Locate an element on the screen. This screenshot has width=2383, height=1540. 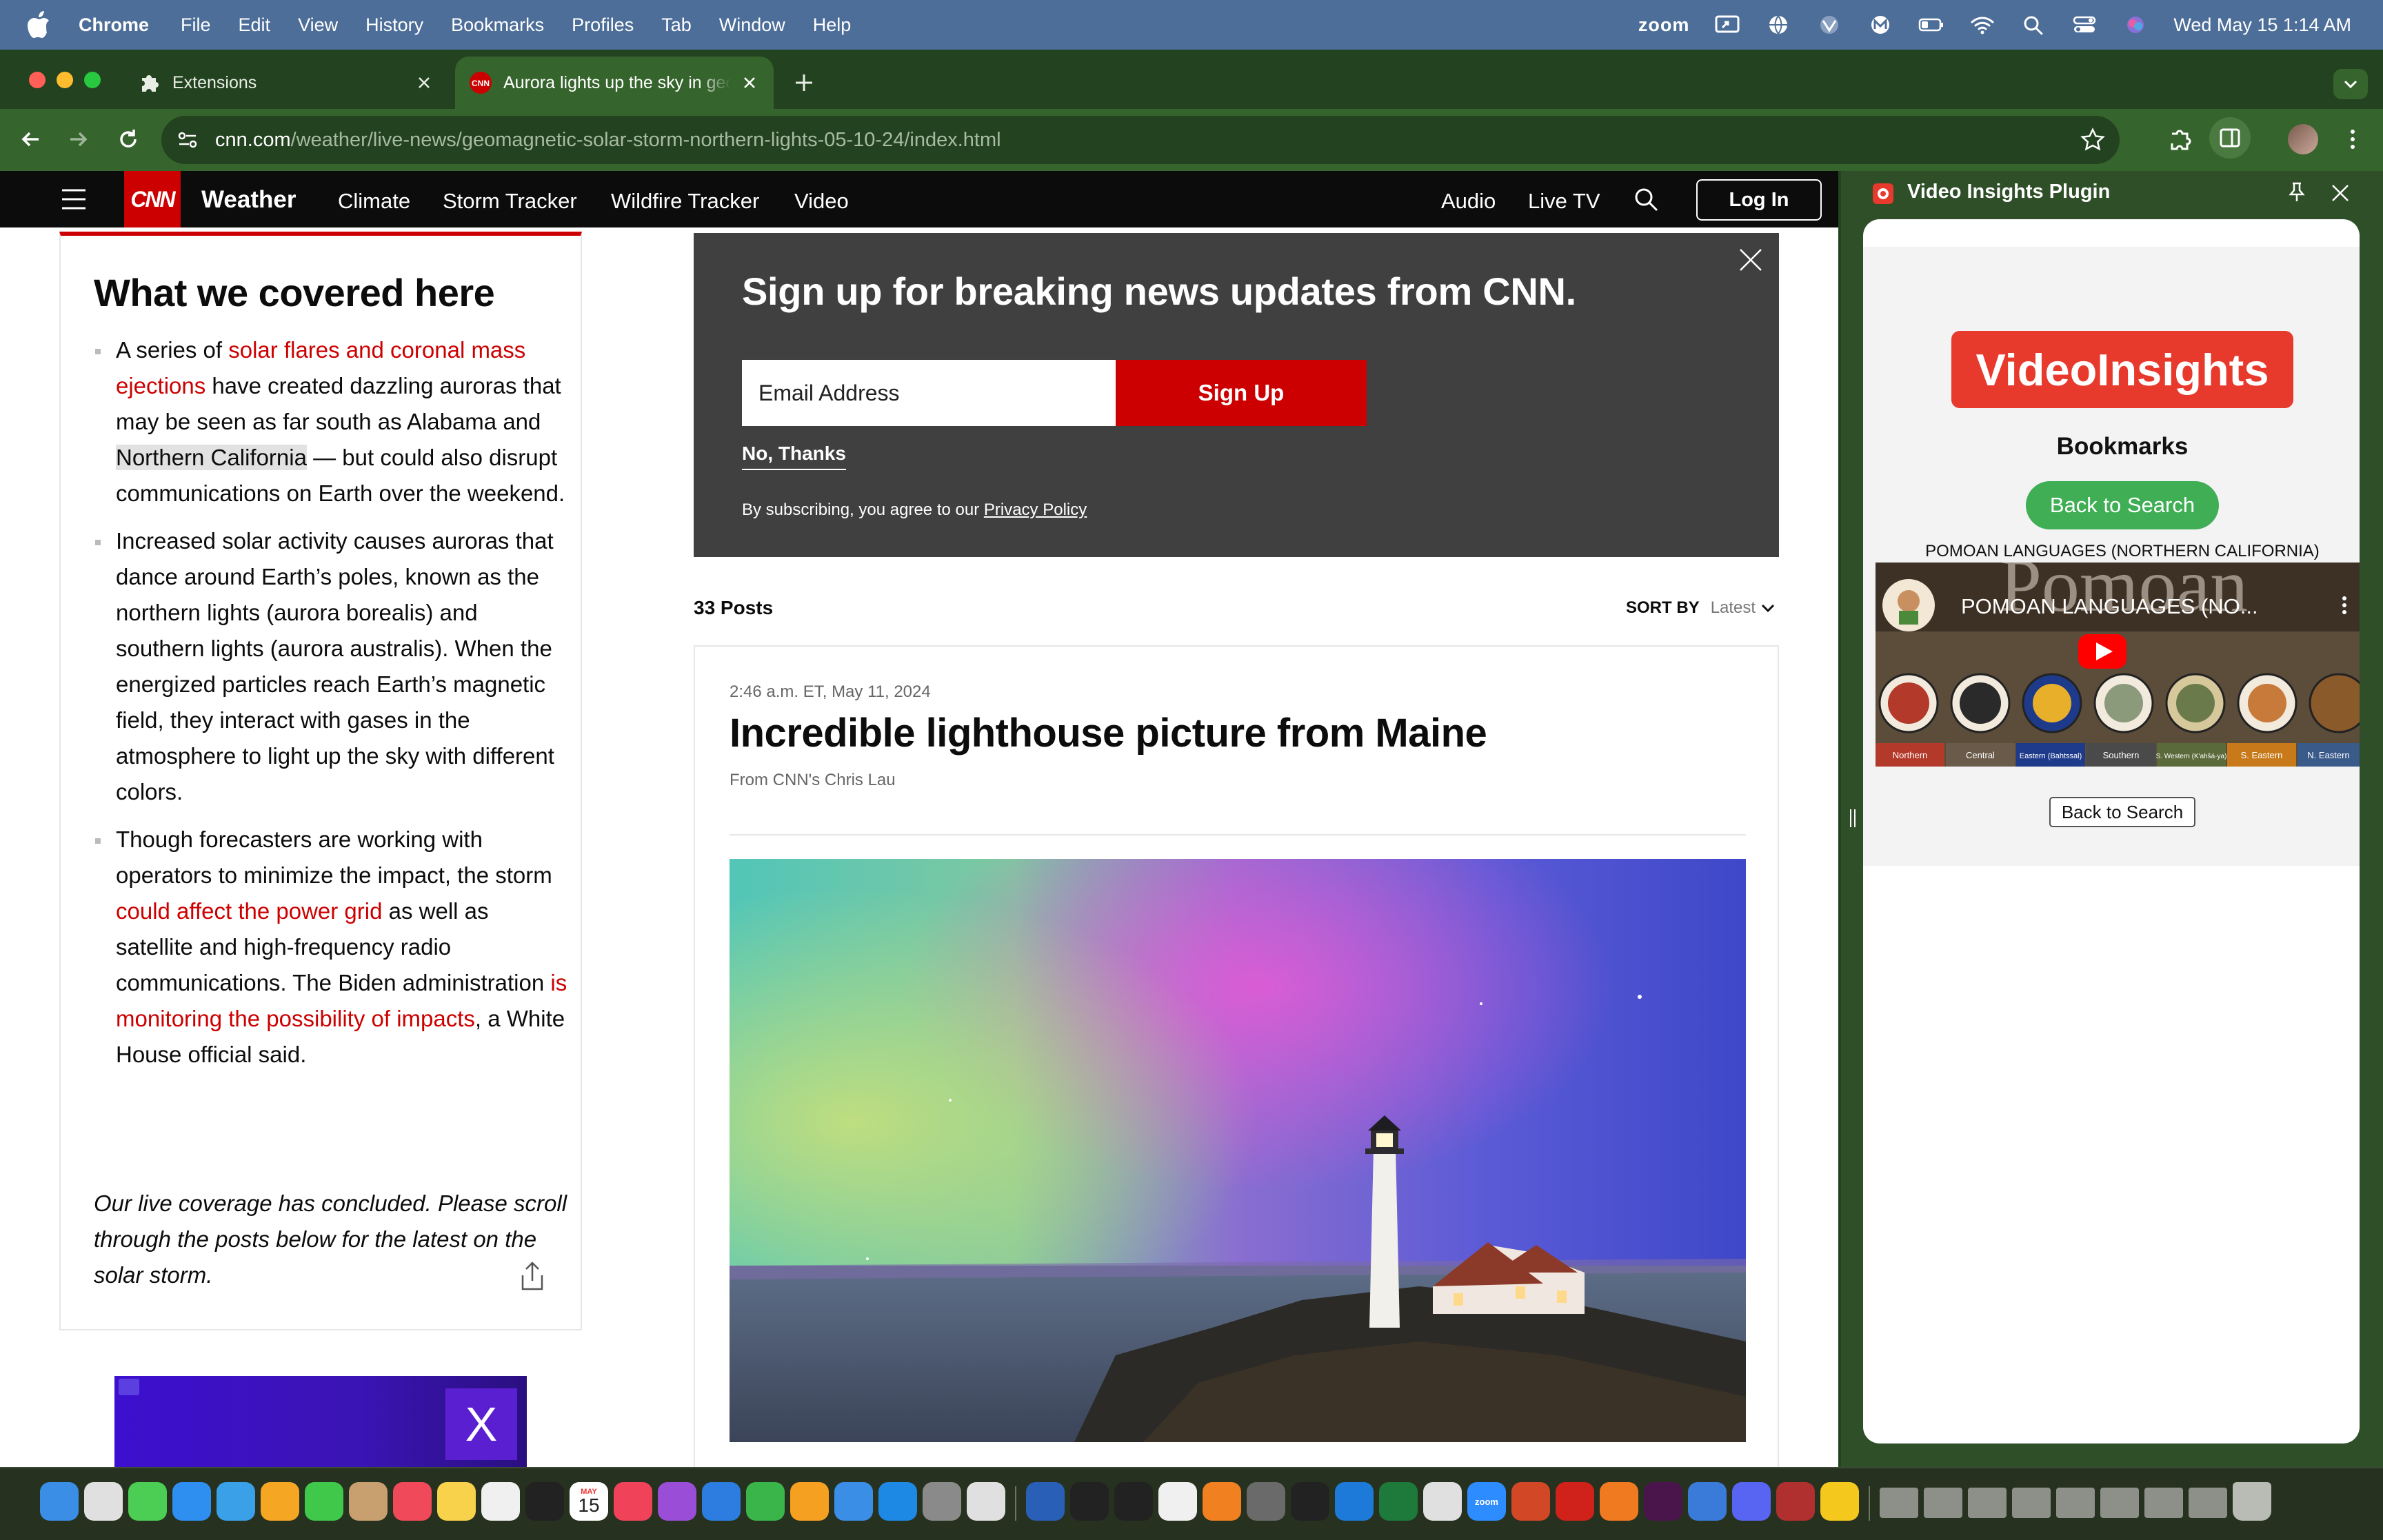
privacy-policy-link: Privacy Policy is located at coordinates (1035, 510).